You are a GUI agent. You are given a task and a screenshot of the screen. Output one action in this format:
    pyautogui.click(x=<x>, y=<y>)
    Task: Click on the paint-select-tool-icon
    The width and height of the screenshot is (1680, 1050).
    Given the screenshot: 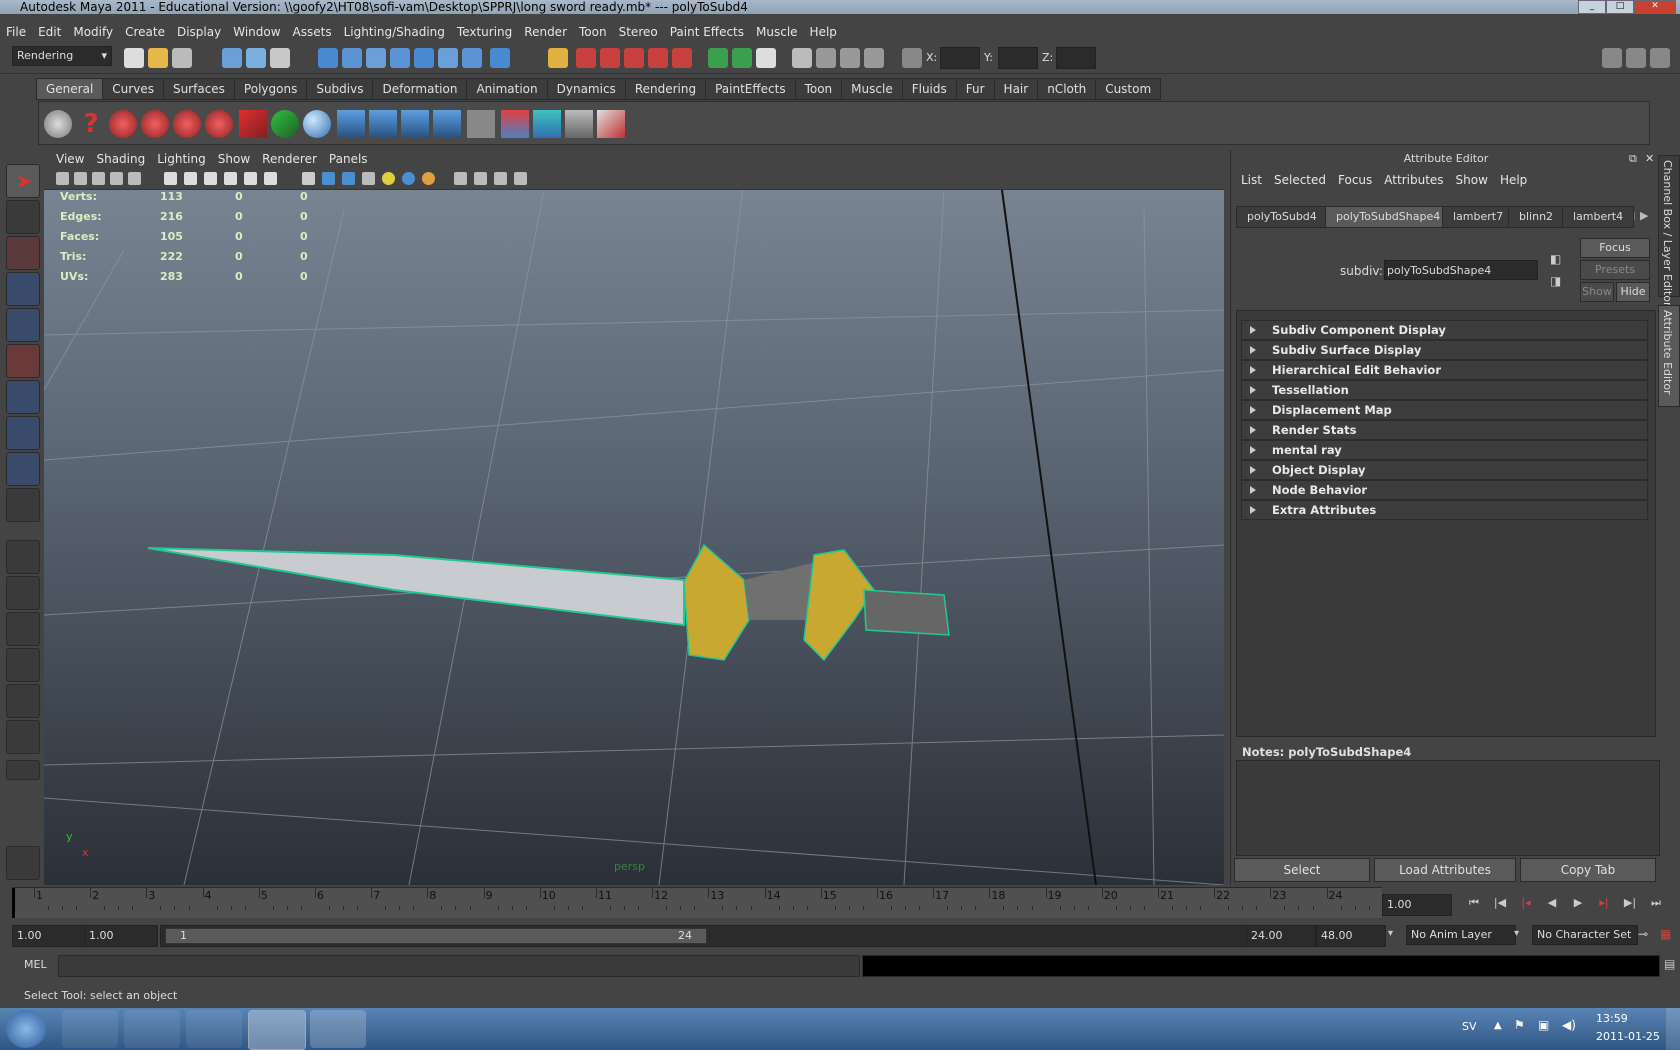 What is the action you would take?
    pyautogui.click(x=23, y=253)
    